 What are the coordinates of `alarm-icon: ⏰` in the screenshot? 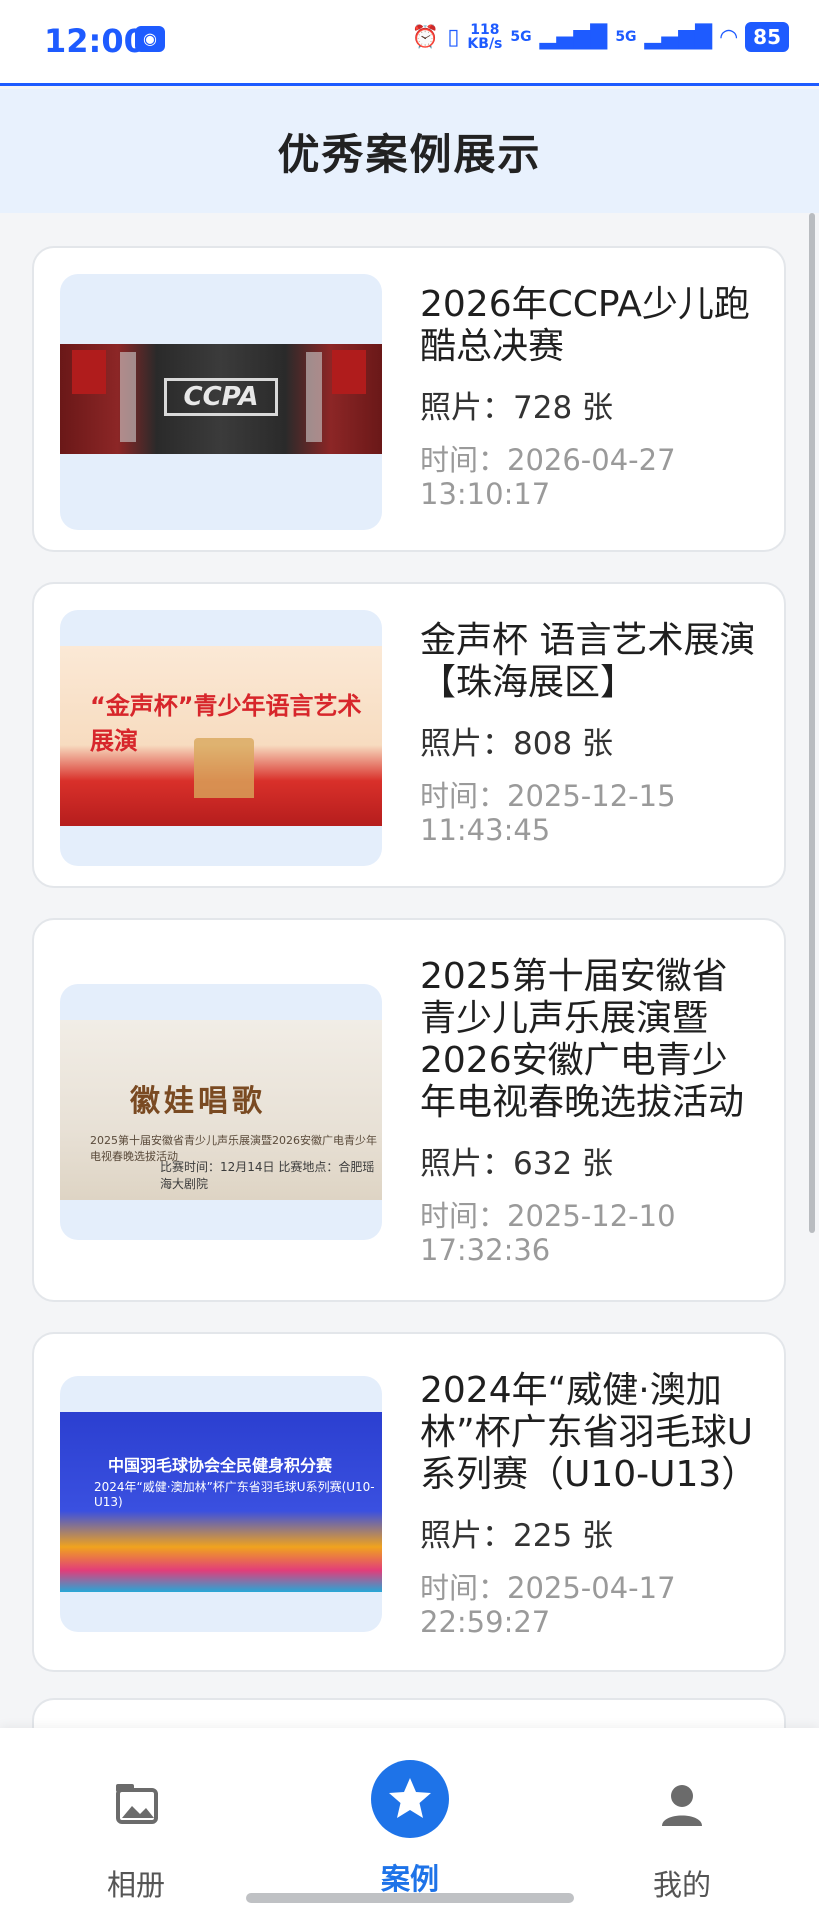 It's located at (425, 37).